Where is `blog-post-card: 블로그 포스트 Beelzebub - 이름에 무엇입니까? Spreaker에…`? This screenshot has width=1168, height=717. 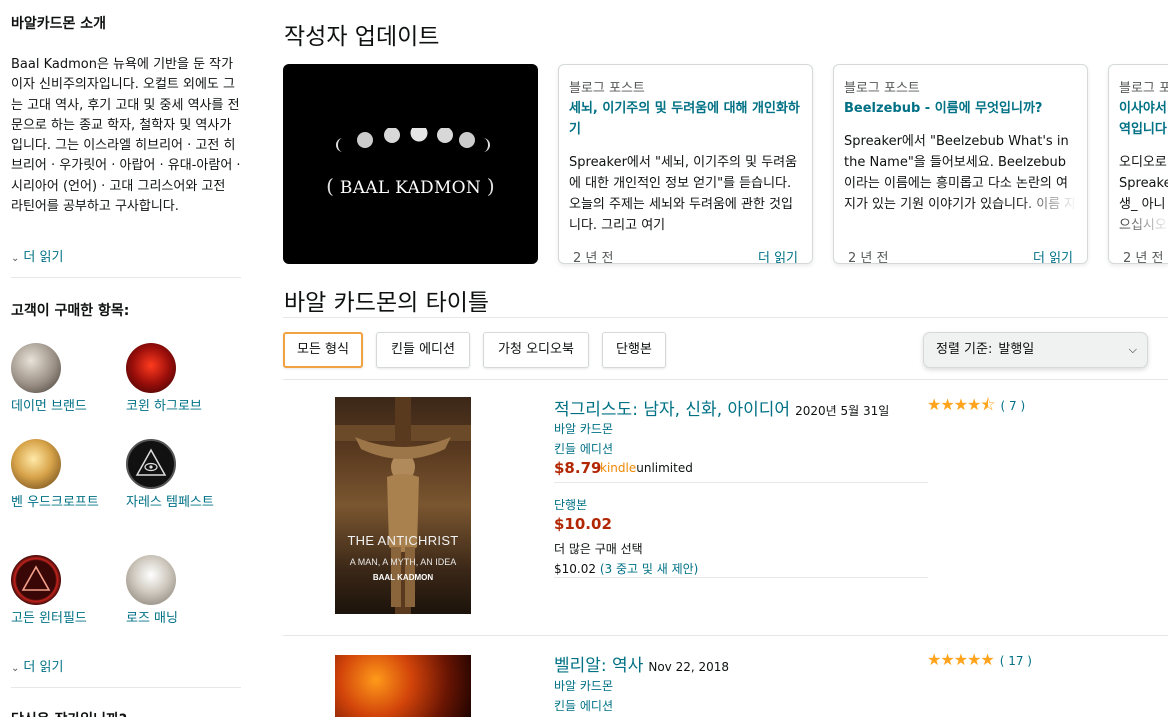
blog-post-card: 블로그 포스트 Beelzebub - 이름에 무엇입니까? Spreaker에… is located at coordinates (960, 164).